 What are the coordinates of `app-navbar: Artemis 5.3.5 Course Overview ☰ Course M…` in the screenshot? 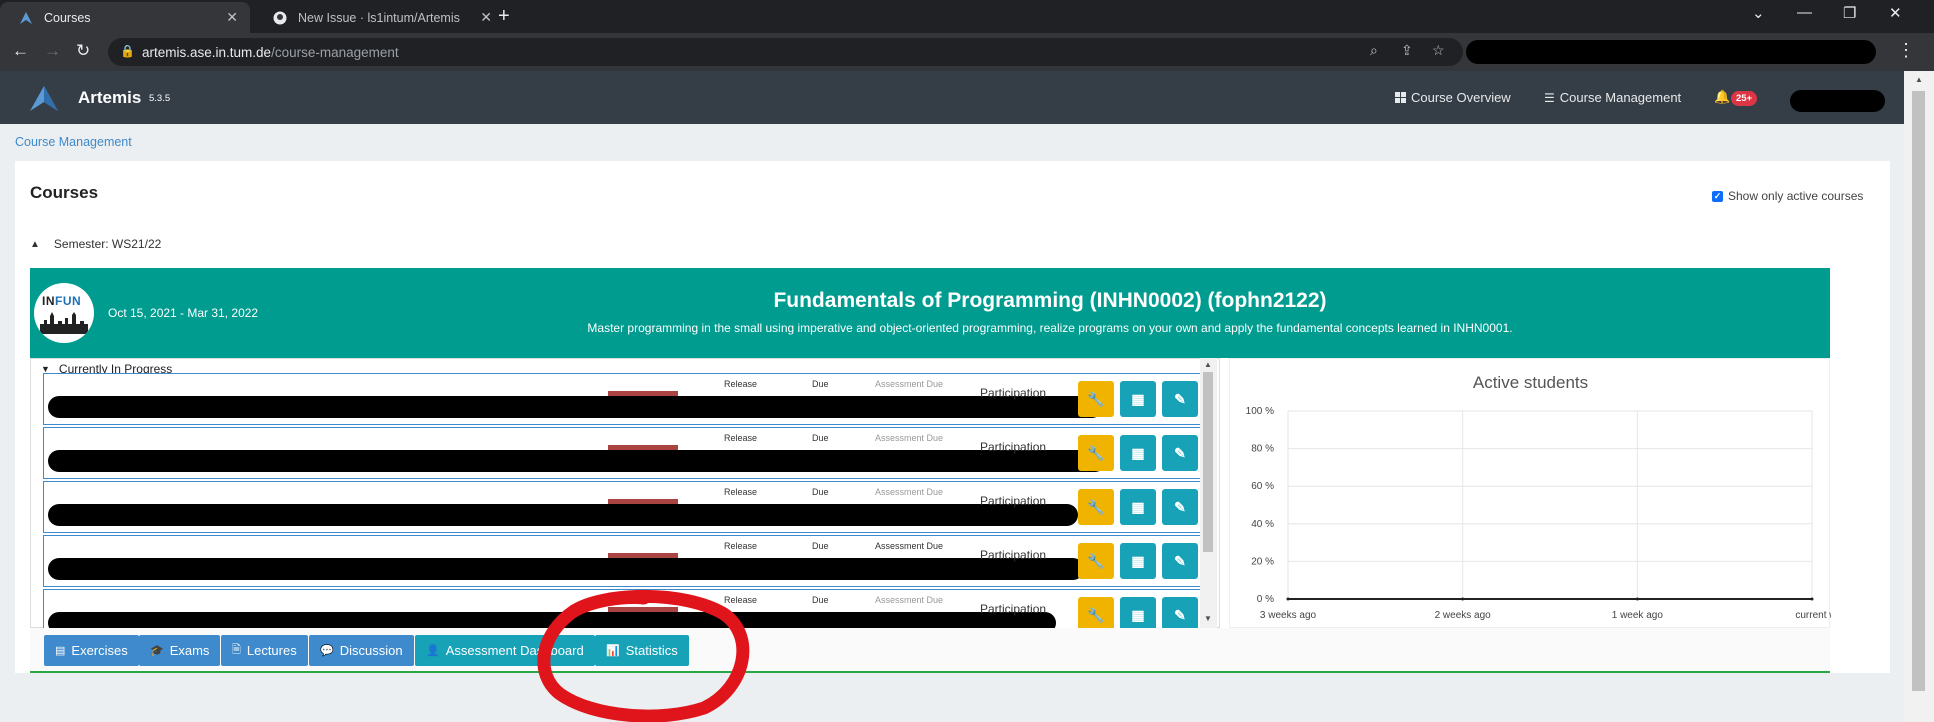 It's located at (952, 97).